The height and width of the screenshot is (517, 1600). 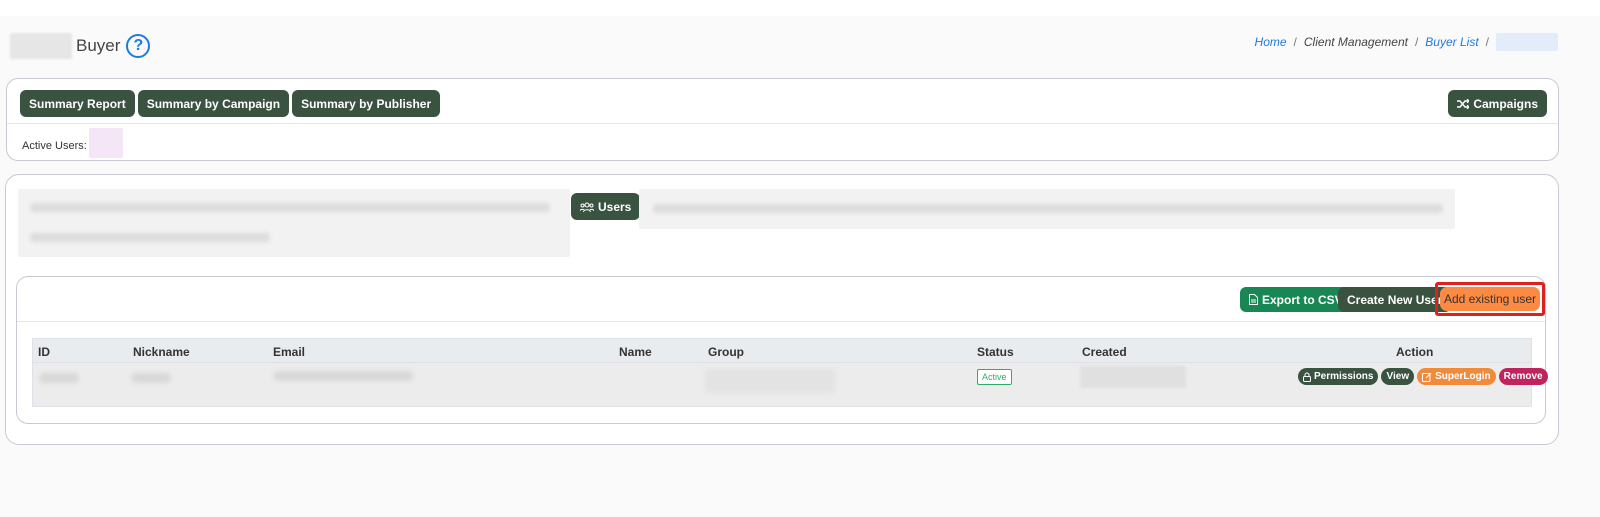 I want to click on status-badge: Active, so click(x=994, y=377).